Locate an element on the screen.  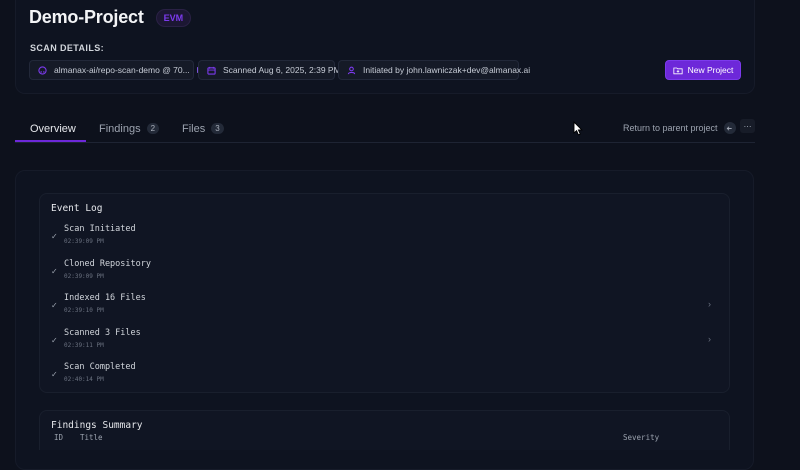
title-row: Demo-Project EVM is located at coordinates (110, 17).